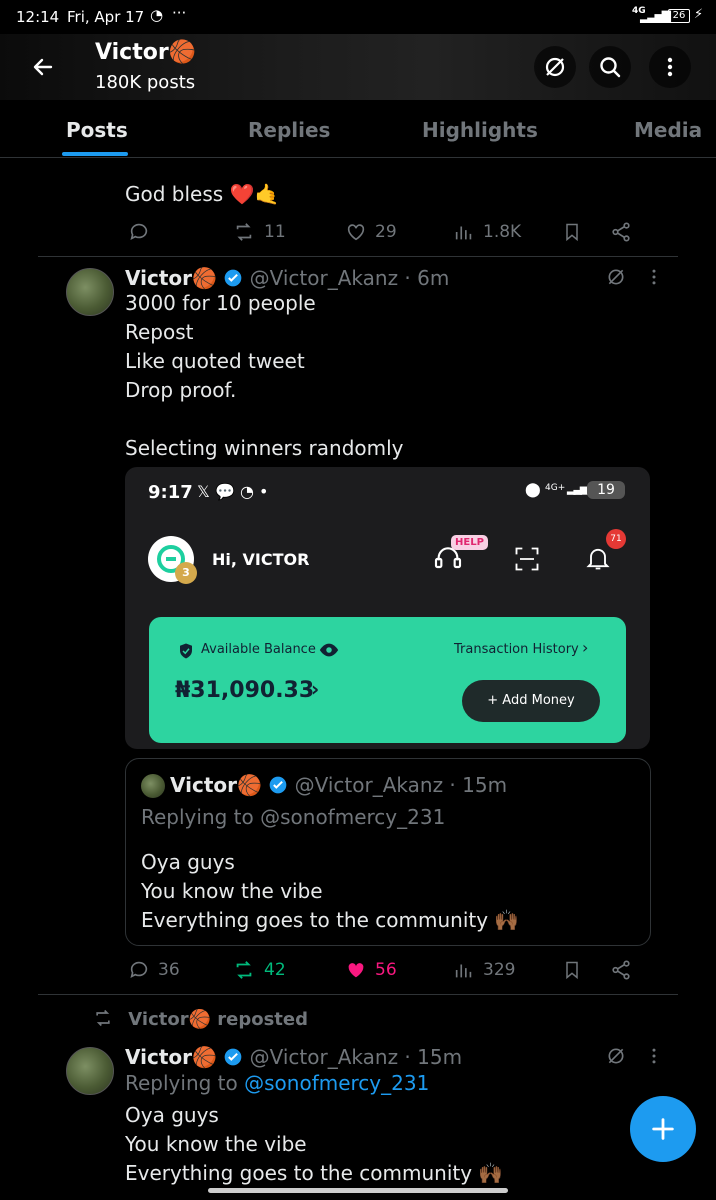 The width and height of the screenshot is (716, 1200). I want to click on tab-posts: Posts, so click(97, 130).